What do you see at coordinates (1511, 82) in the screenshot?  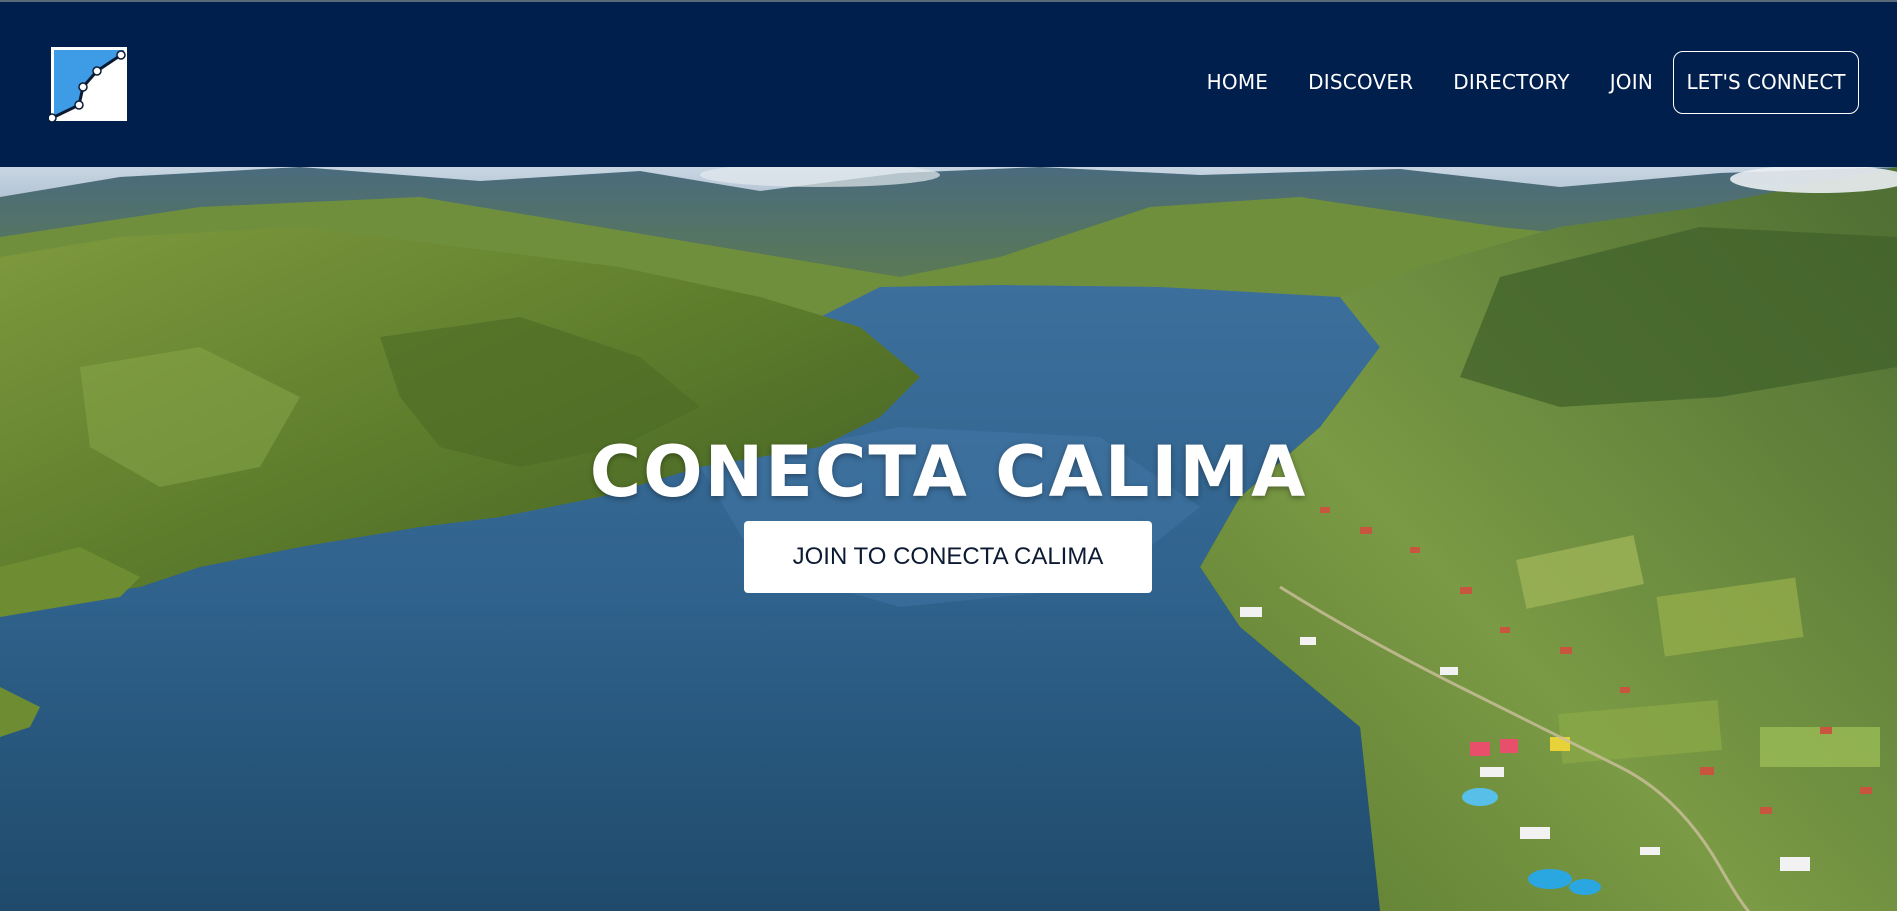 I see `nav-directory-link: DIRECTORY` at bounding box center [1511, 82].